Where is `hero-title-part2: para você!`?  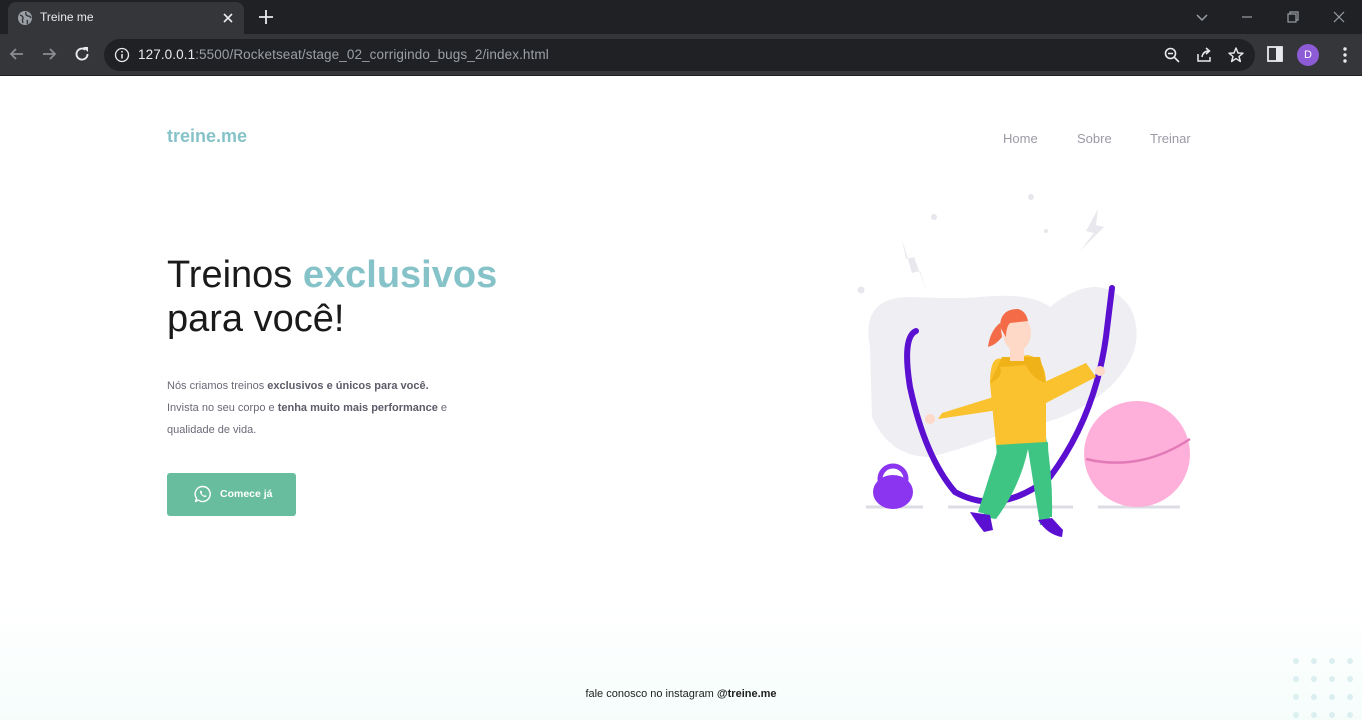
hero-title-part2: para você! is located at coordinates (256, 319).